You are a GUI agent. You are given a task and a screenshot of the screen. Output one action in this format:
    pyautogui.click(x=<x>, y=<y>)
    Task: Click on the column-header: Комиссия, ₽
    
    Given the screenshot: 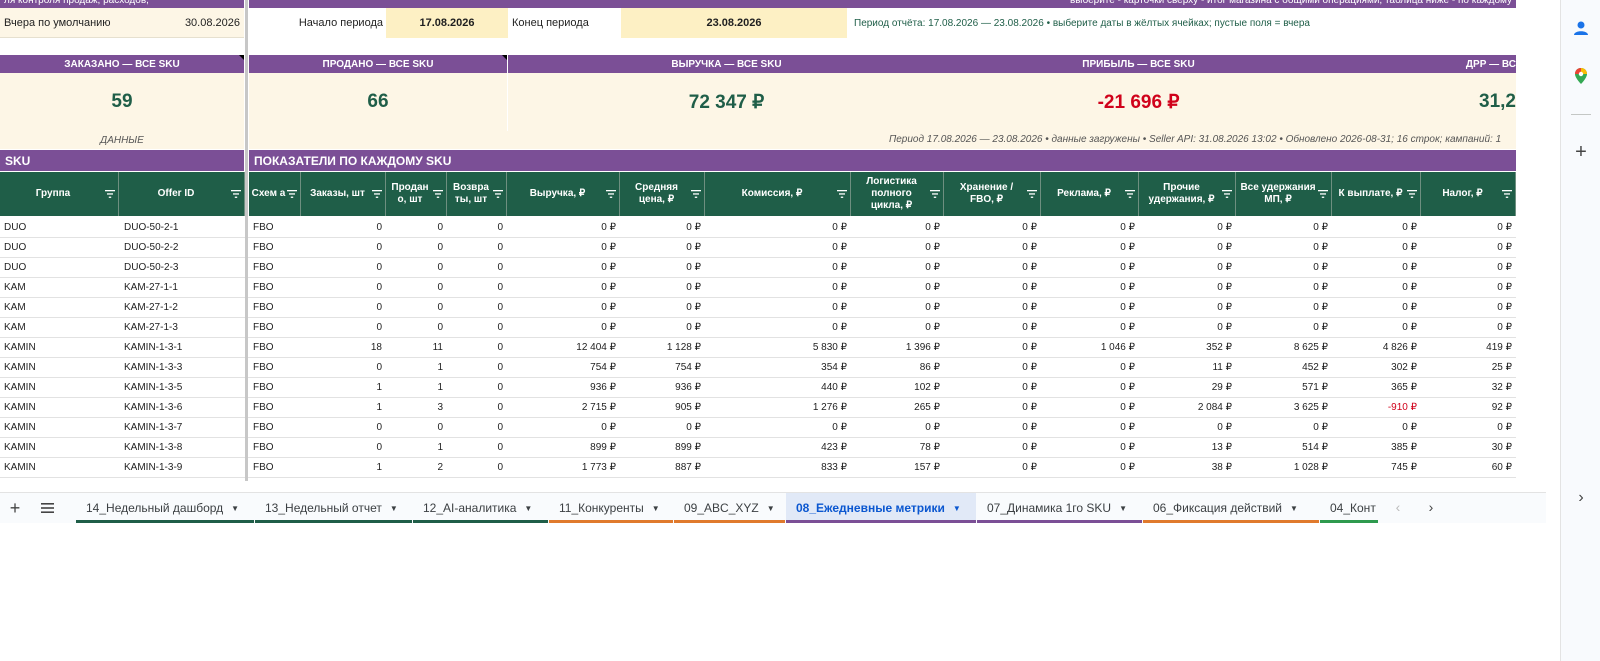 What is the action you would take?
    pyautogui.click(x=778, y=194)
    